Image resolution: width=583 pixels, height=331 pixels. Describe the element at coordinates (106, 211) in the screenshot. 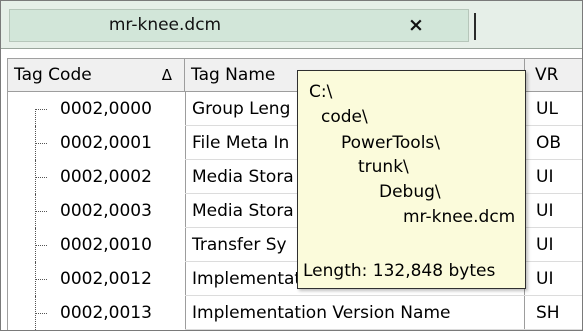

I see `tag-code: 0002,0003` at that location.